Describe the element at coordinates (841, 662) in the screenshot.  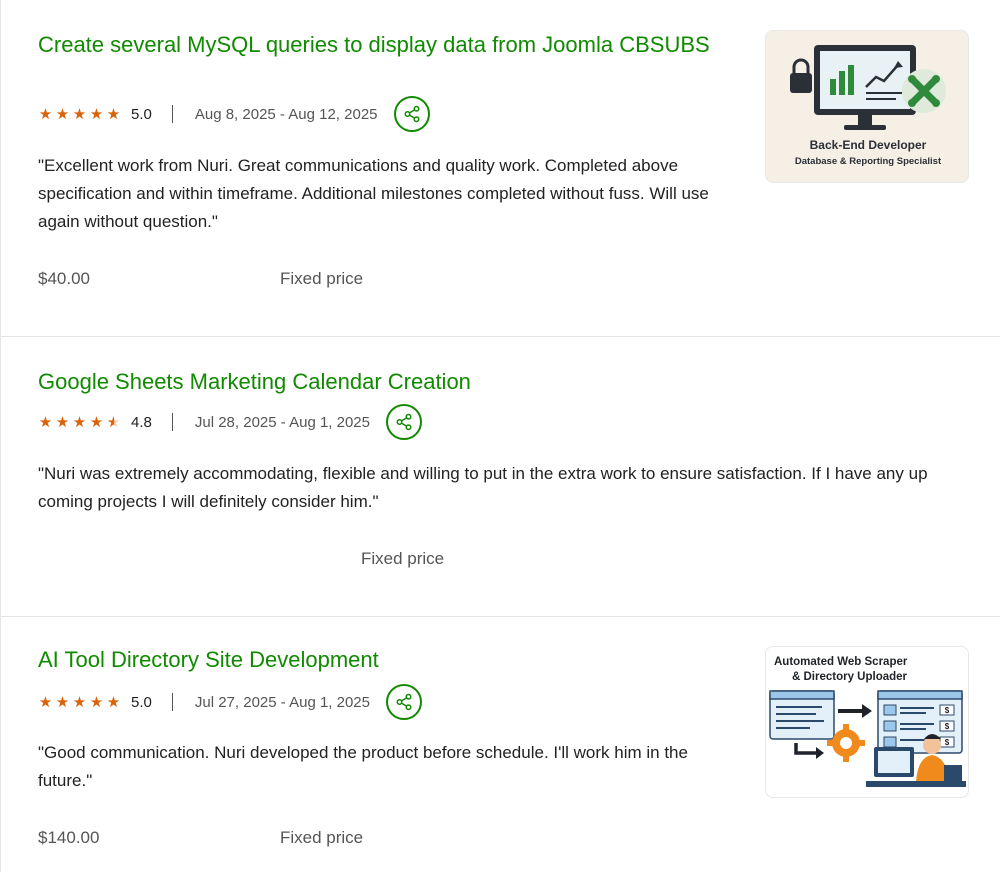
I see `thumb-line1: Automated Web Scraper` at that location.